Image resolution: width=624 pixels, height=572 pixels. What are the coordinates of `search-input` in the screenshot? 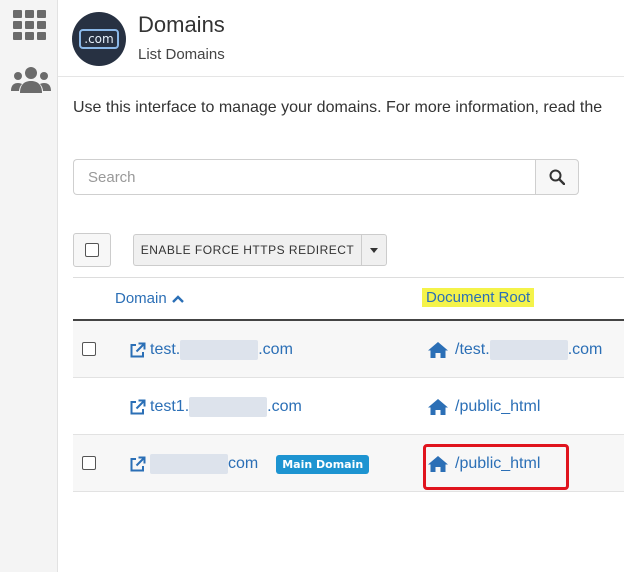 It's located at (304, 177).